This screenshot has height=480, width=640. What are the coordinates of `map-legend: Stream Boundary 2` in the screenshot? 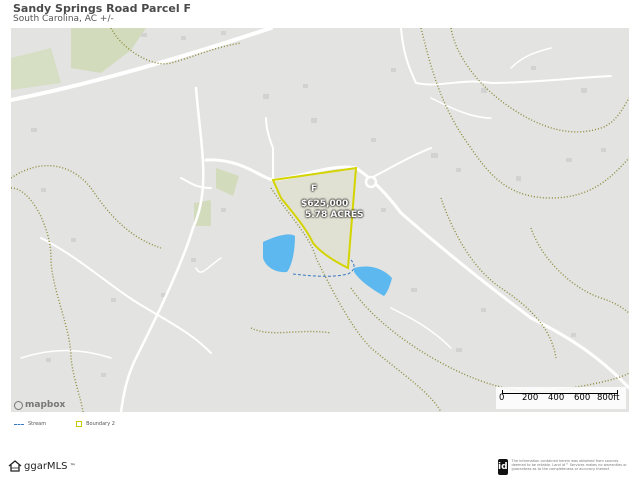 It's located at (64, 424).